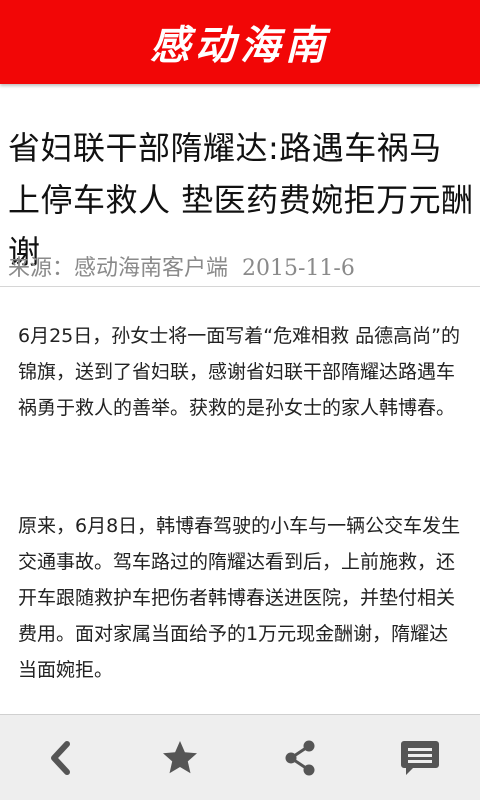 This screenshot has height=800, width=480. I want to click on comment-icon, so click(420, 758).